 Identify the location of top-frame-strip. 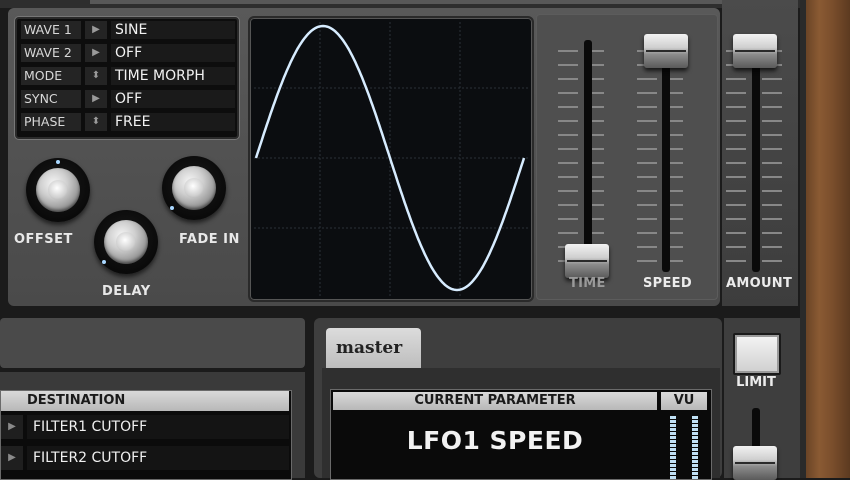
(440, 2).